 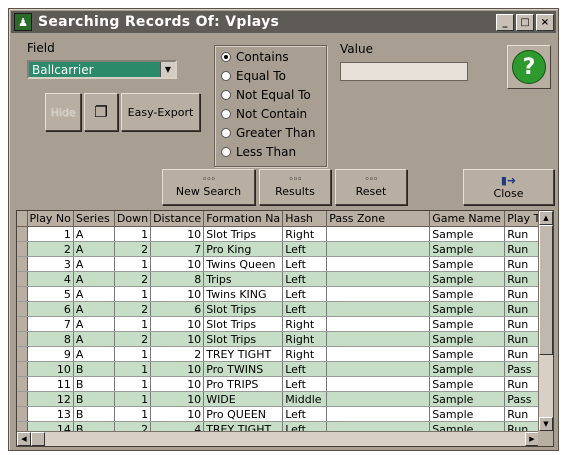 I want to click on radio-less-than: Less Than, so click(x=258, y=152).